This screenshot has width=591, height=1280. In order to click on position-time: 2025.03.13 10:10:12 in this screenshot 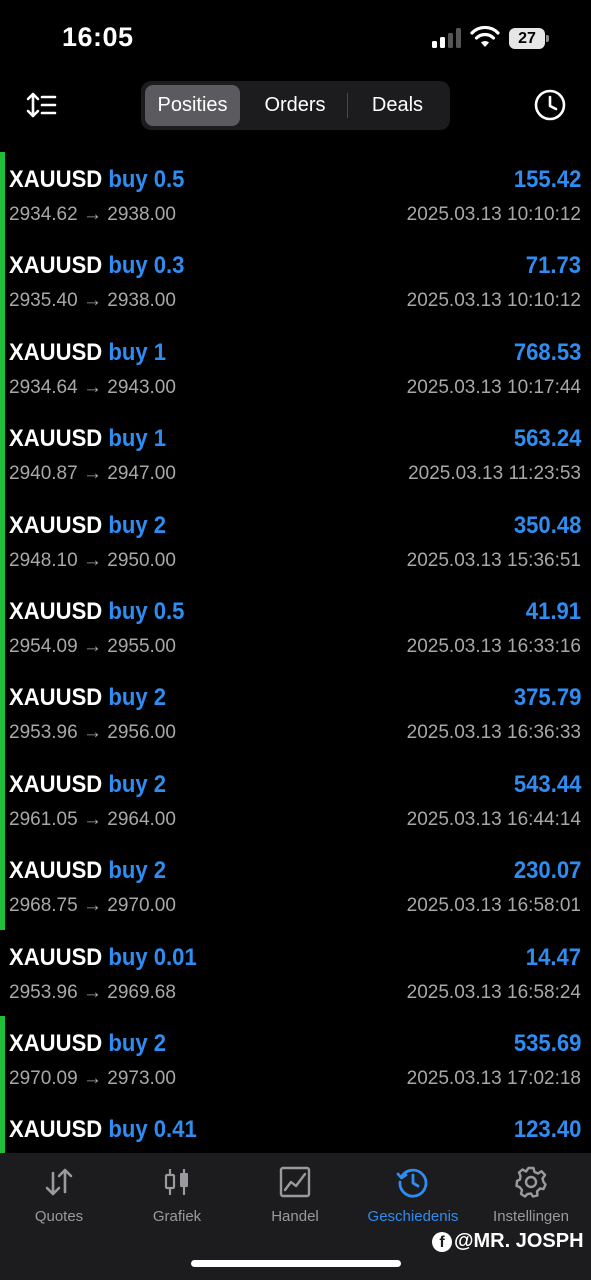, I will do `click(493, 301)`.